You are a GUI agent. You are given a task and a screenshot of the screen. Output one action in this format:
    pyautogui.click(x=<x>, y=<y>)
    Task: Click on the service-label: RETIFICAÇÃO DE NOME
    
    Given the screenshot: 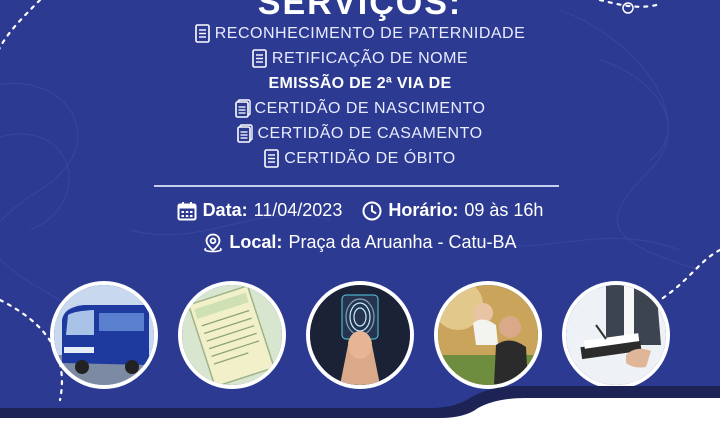 What is the action you would take?
    pyautogui.click(x=370, y=58)
    